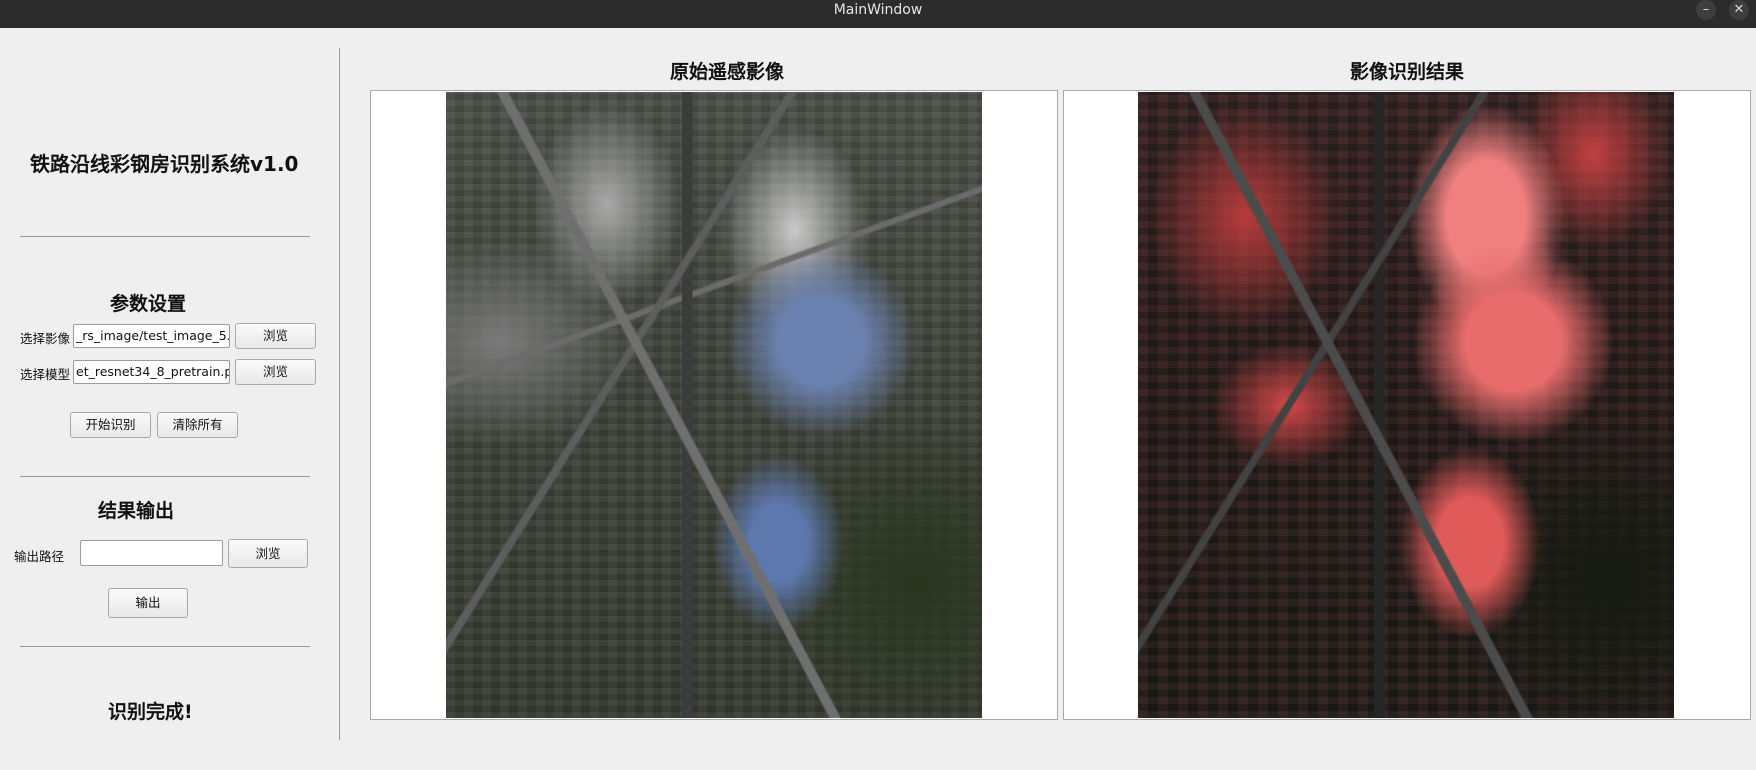 Image resolution: width=1756 pixels, height=770 pixels. I want to click on sidebar-separator, so click(339, 394).